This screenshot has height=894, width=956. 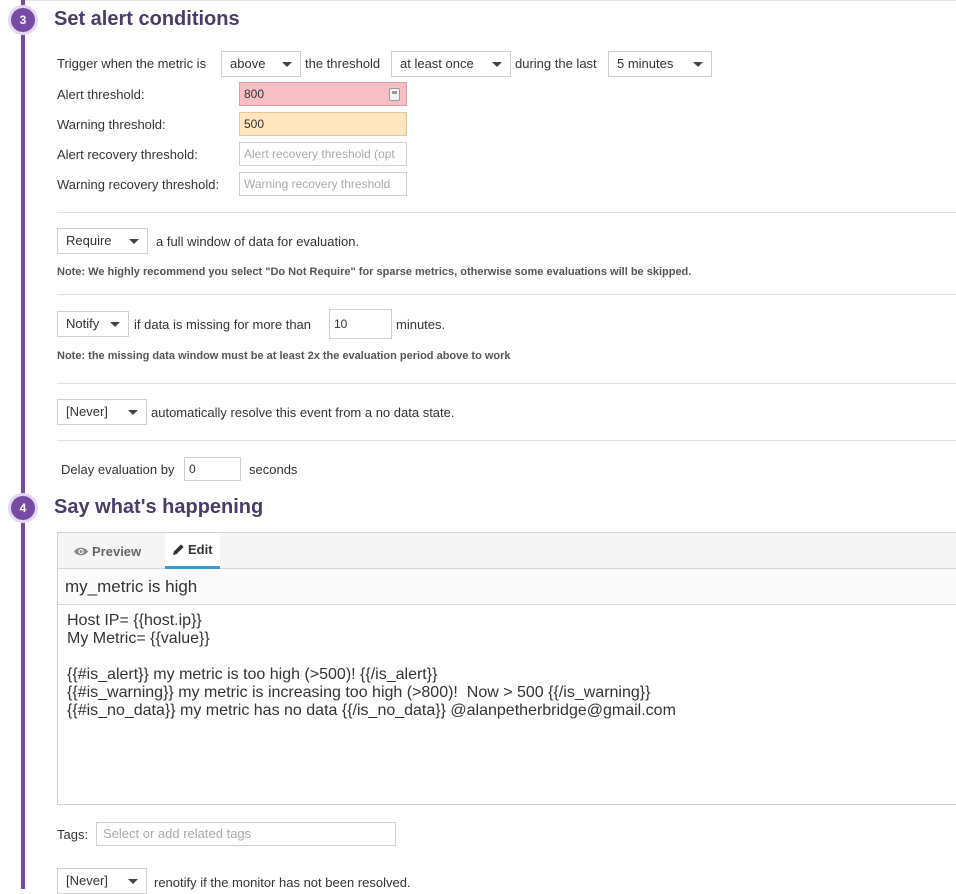 What do you see at coordinates (147, 19) in the screenshot?
I see `step-3-title: Set alert conditions` at bounding box center [147, 19].